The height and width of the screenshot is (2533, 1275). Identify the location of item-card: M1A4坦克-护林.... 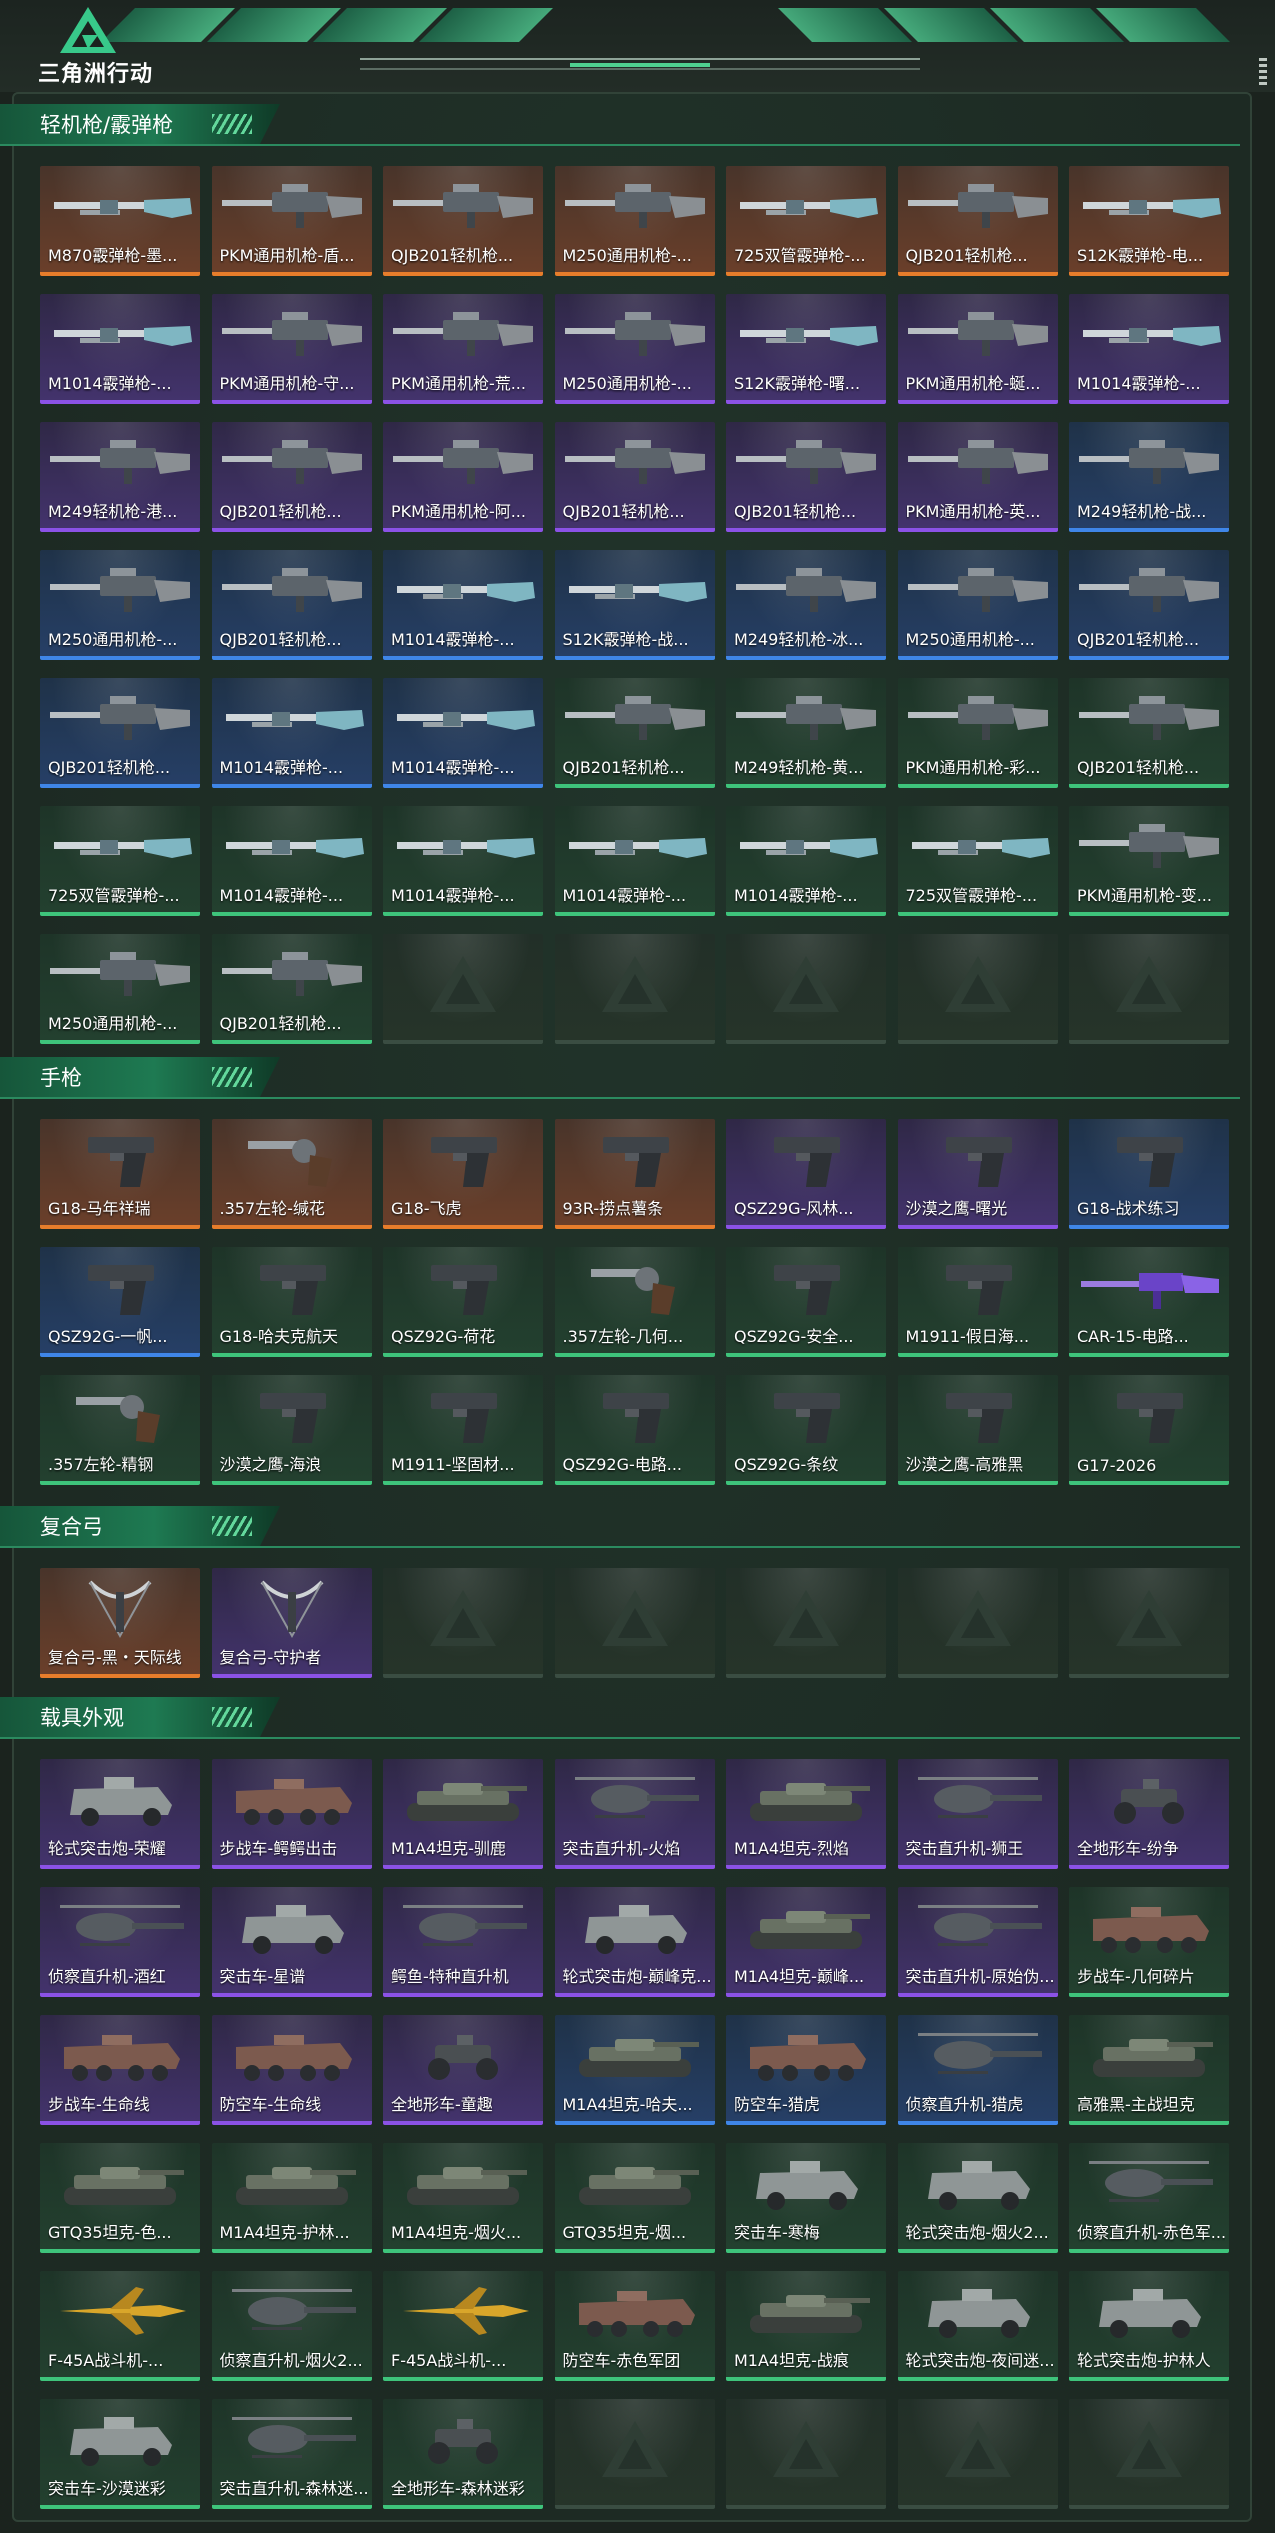
(291, 2198).